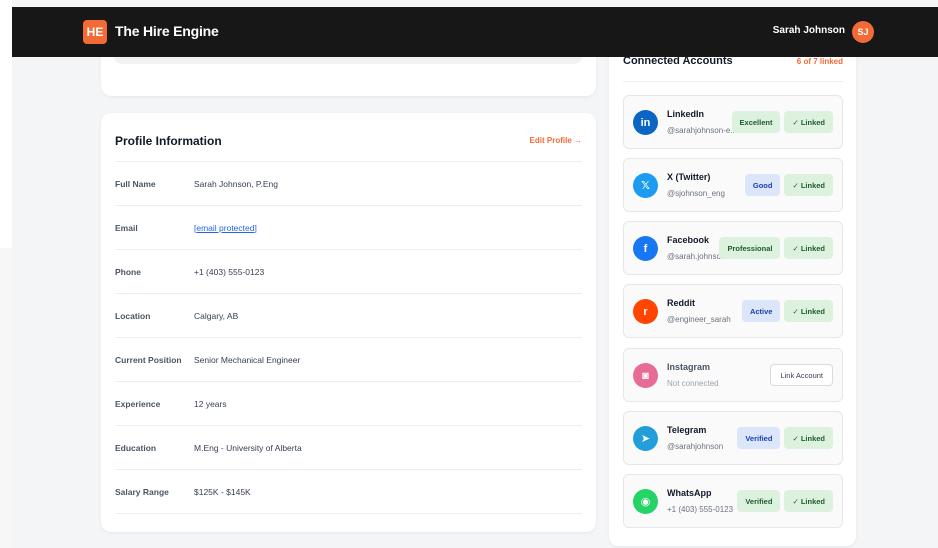  I want to click on account-name: Reddit, so click(681, 303).